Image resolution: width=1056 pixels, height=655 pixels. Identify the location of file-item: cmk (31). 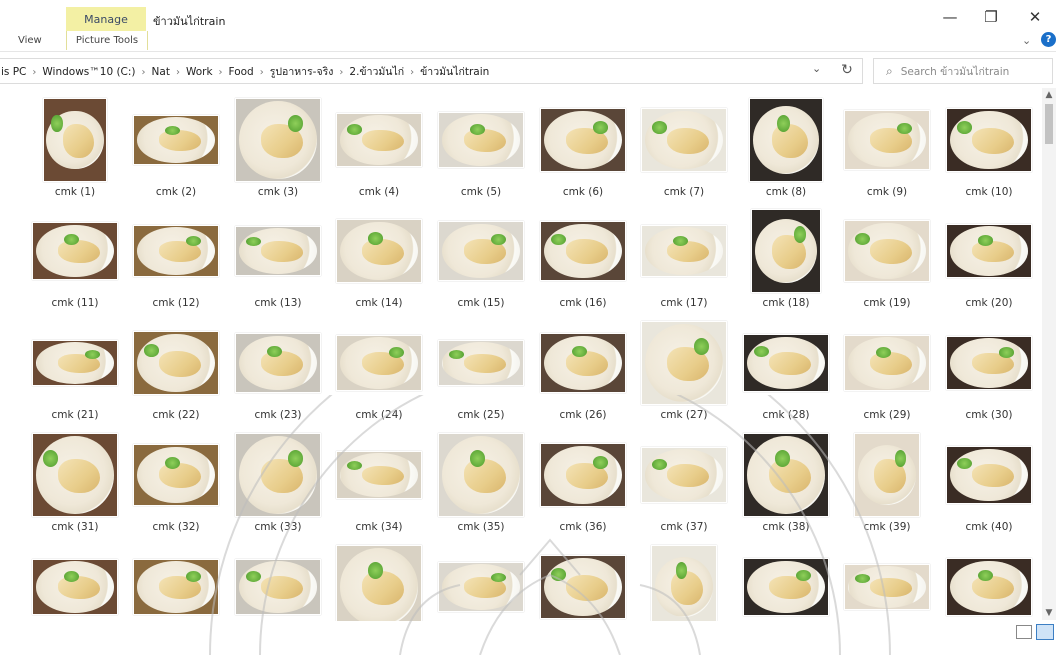
(75, 486).